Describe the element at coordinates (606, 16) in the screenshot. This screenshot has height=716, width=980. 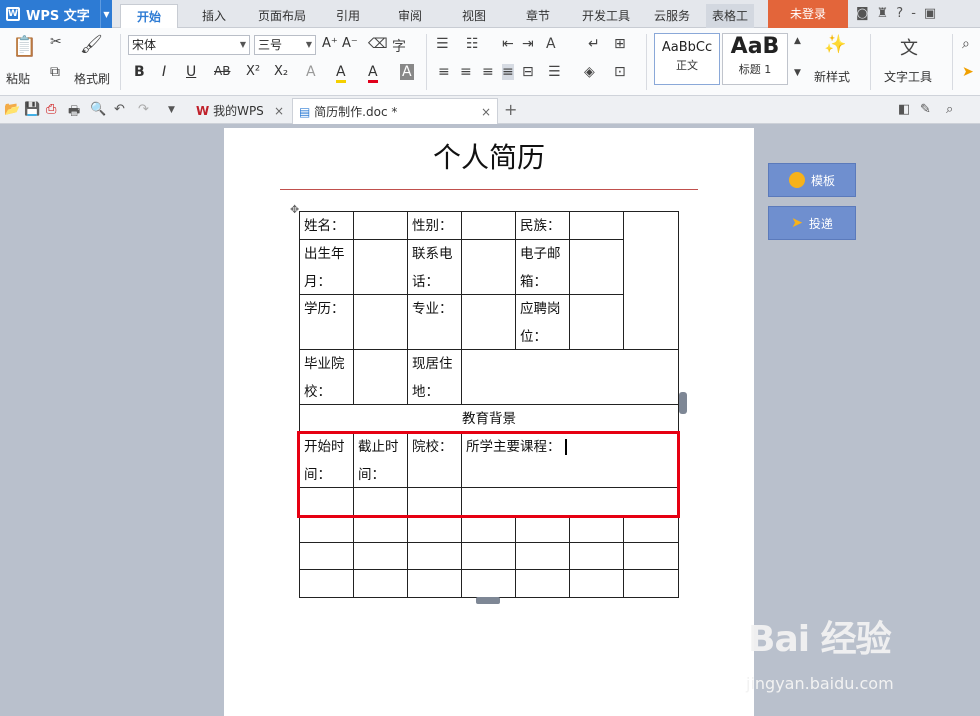
I see `tab-developer-tools: 开发工具` at that location.